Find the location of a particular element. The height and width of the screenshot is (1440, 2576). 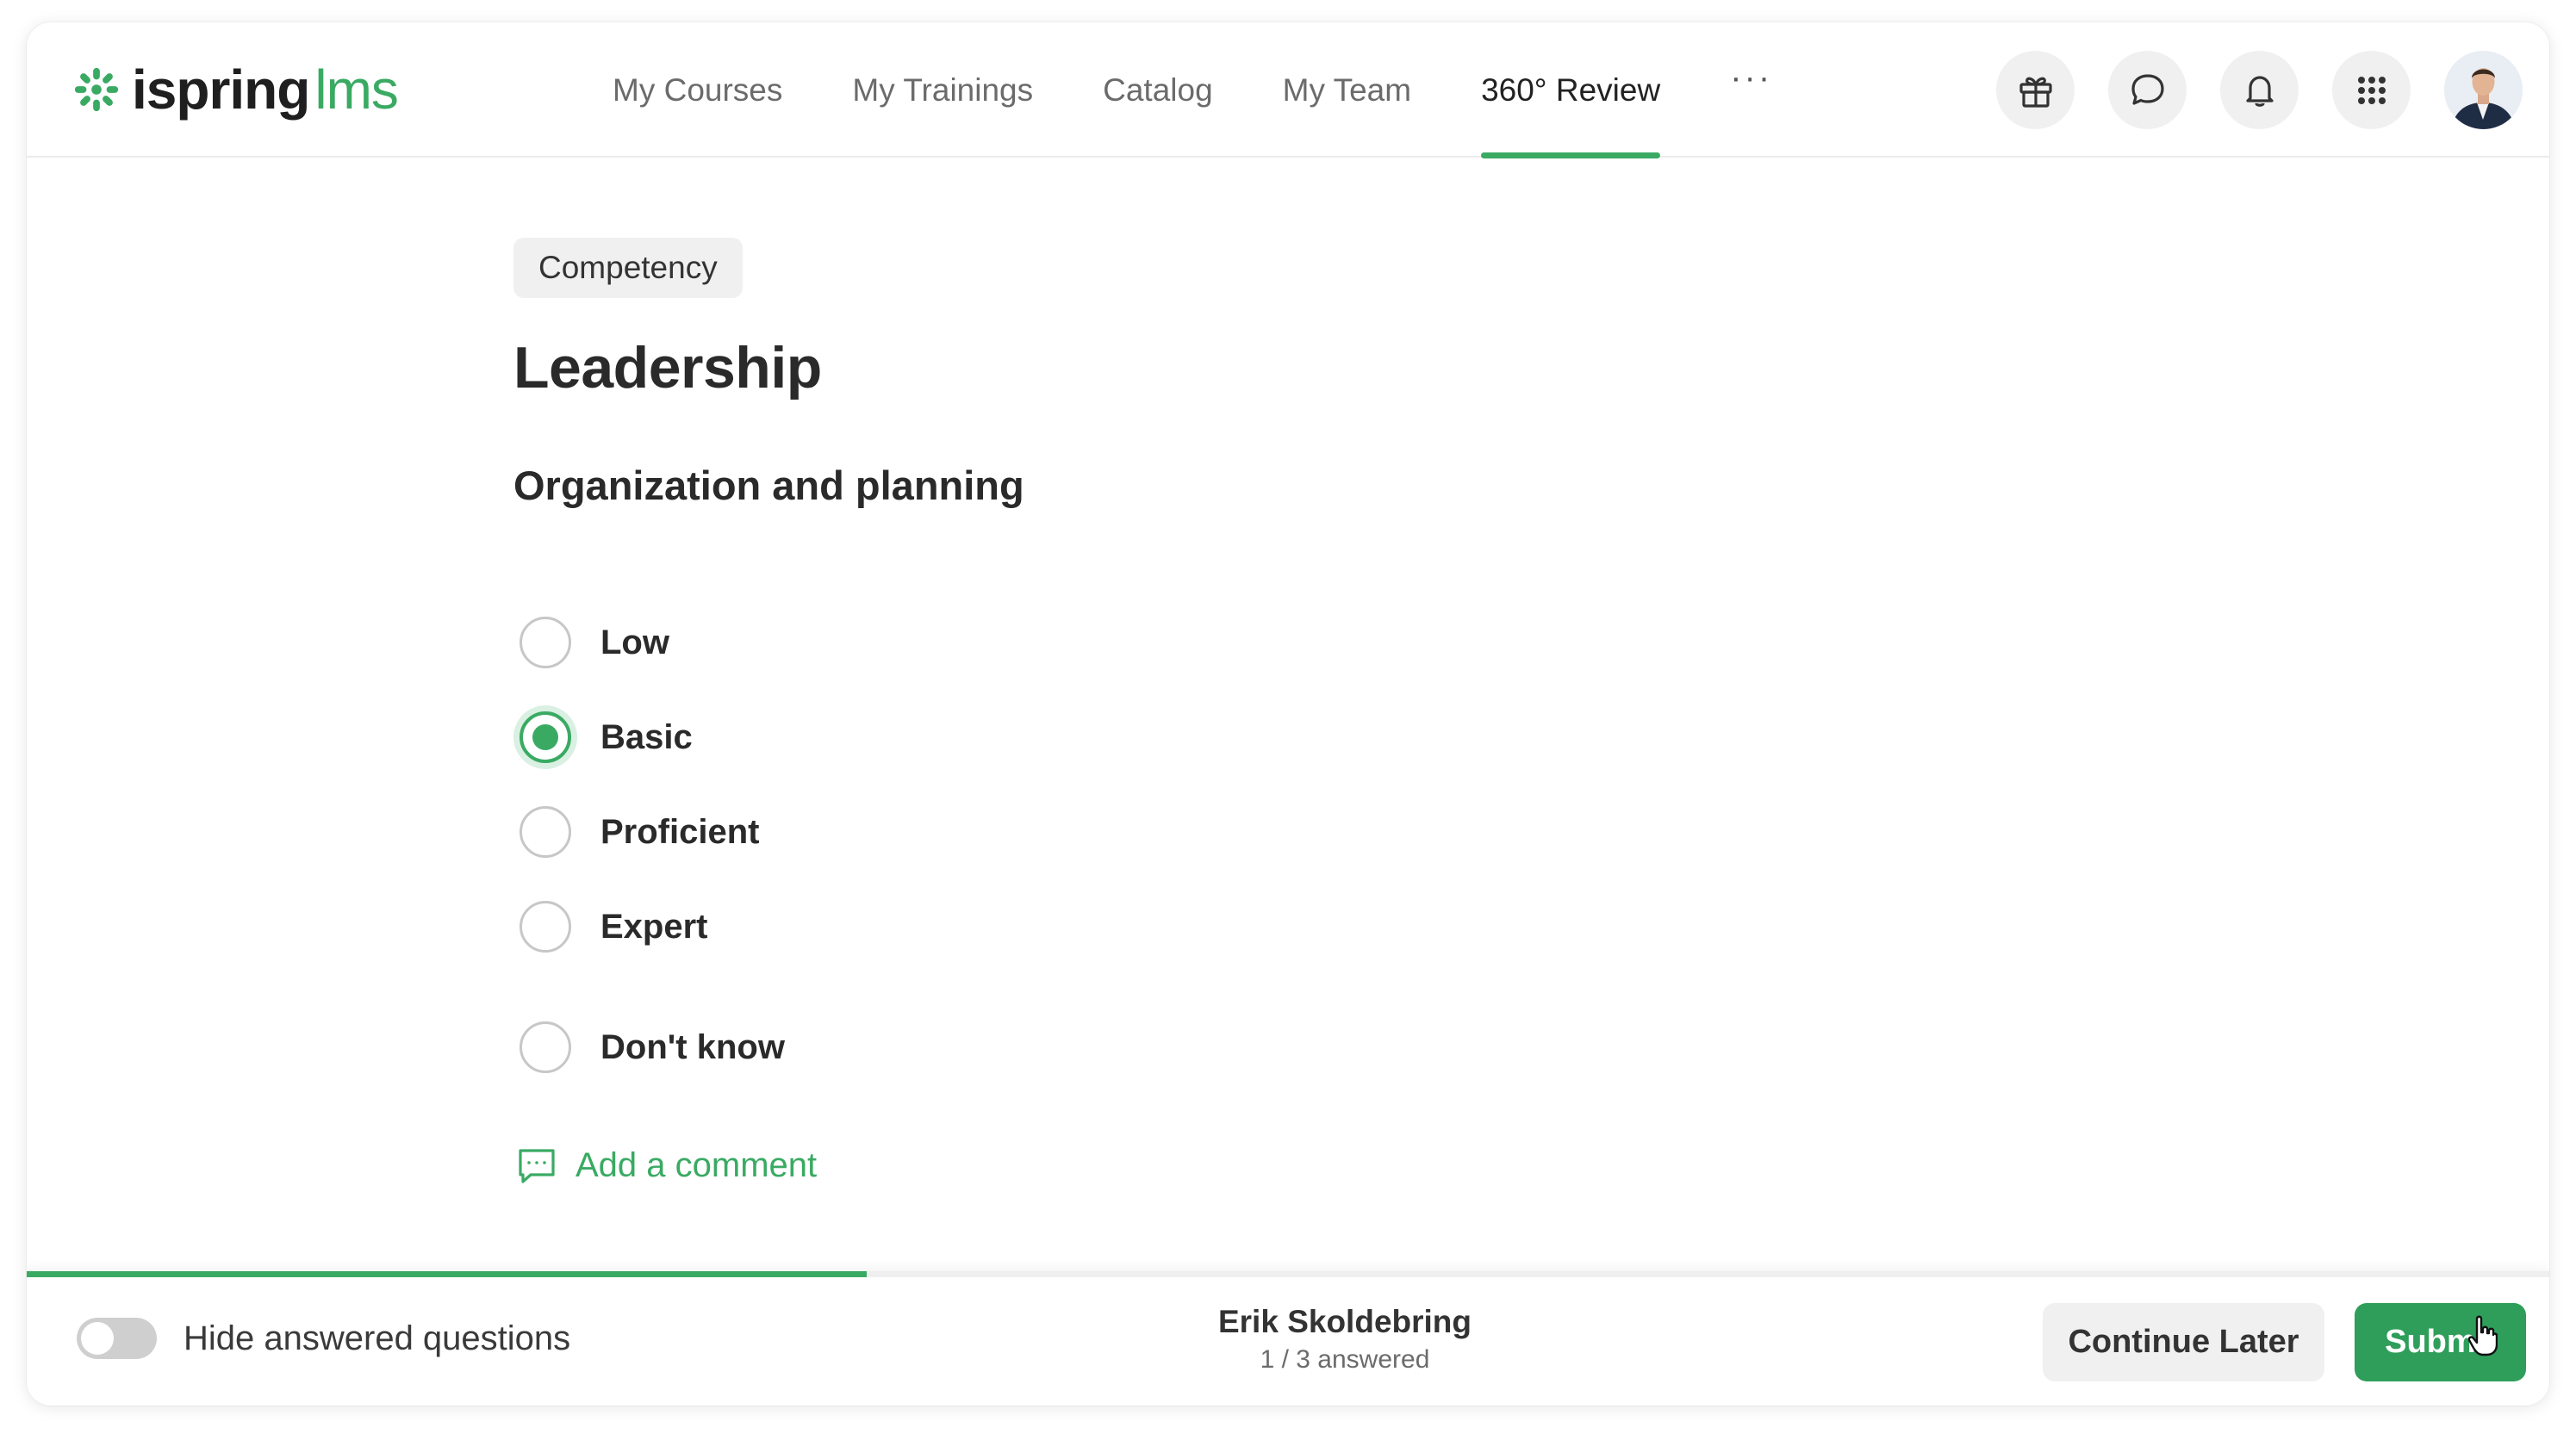

option-label: Proficient is located at coordinates (680, 832).